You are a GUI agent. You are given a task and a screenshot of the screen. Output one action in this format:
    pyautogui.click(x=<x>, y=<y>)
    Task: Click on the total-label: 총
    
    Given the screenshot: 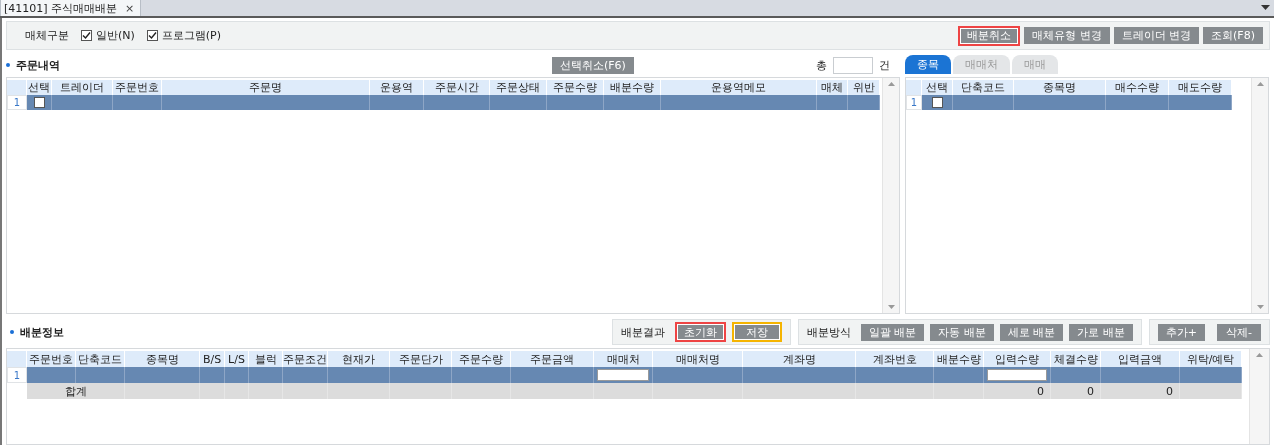 What is the action you would take?
    pyautogui.click(x=821, y=65)
    